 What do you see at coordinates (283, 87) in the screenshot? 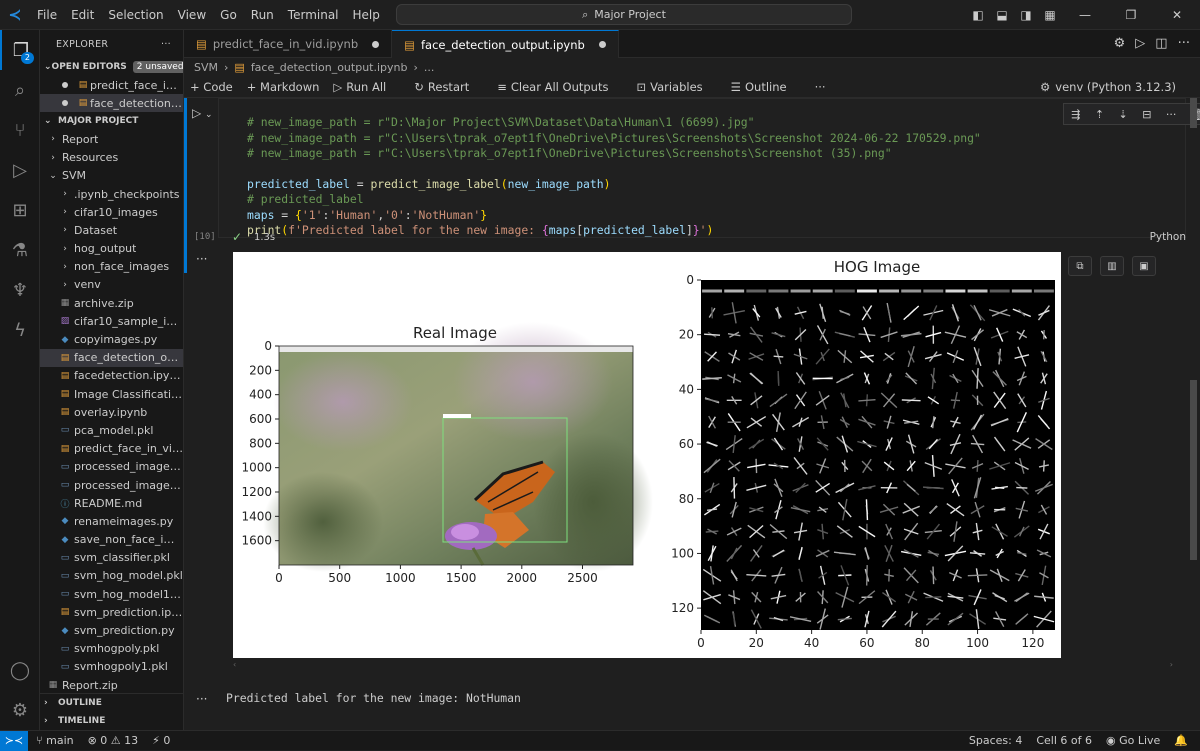
I see `add-markdown-button: + Markdown` at bounding box center [283, 87].